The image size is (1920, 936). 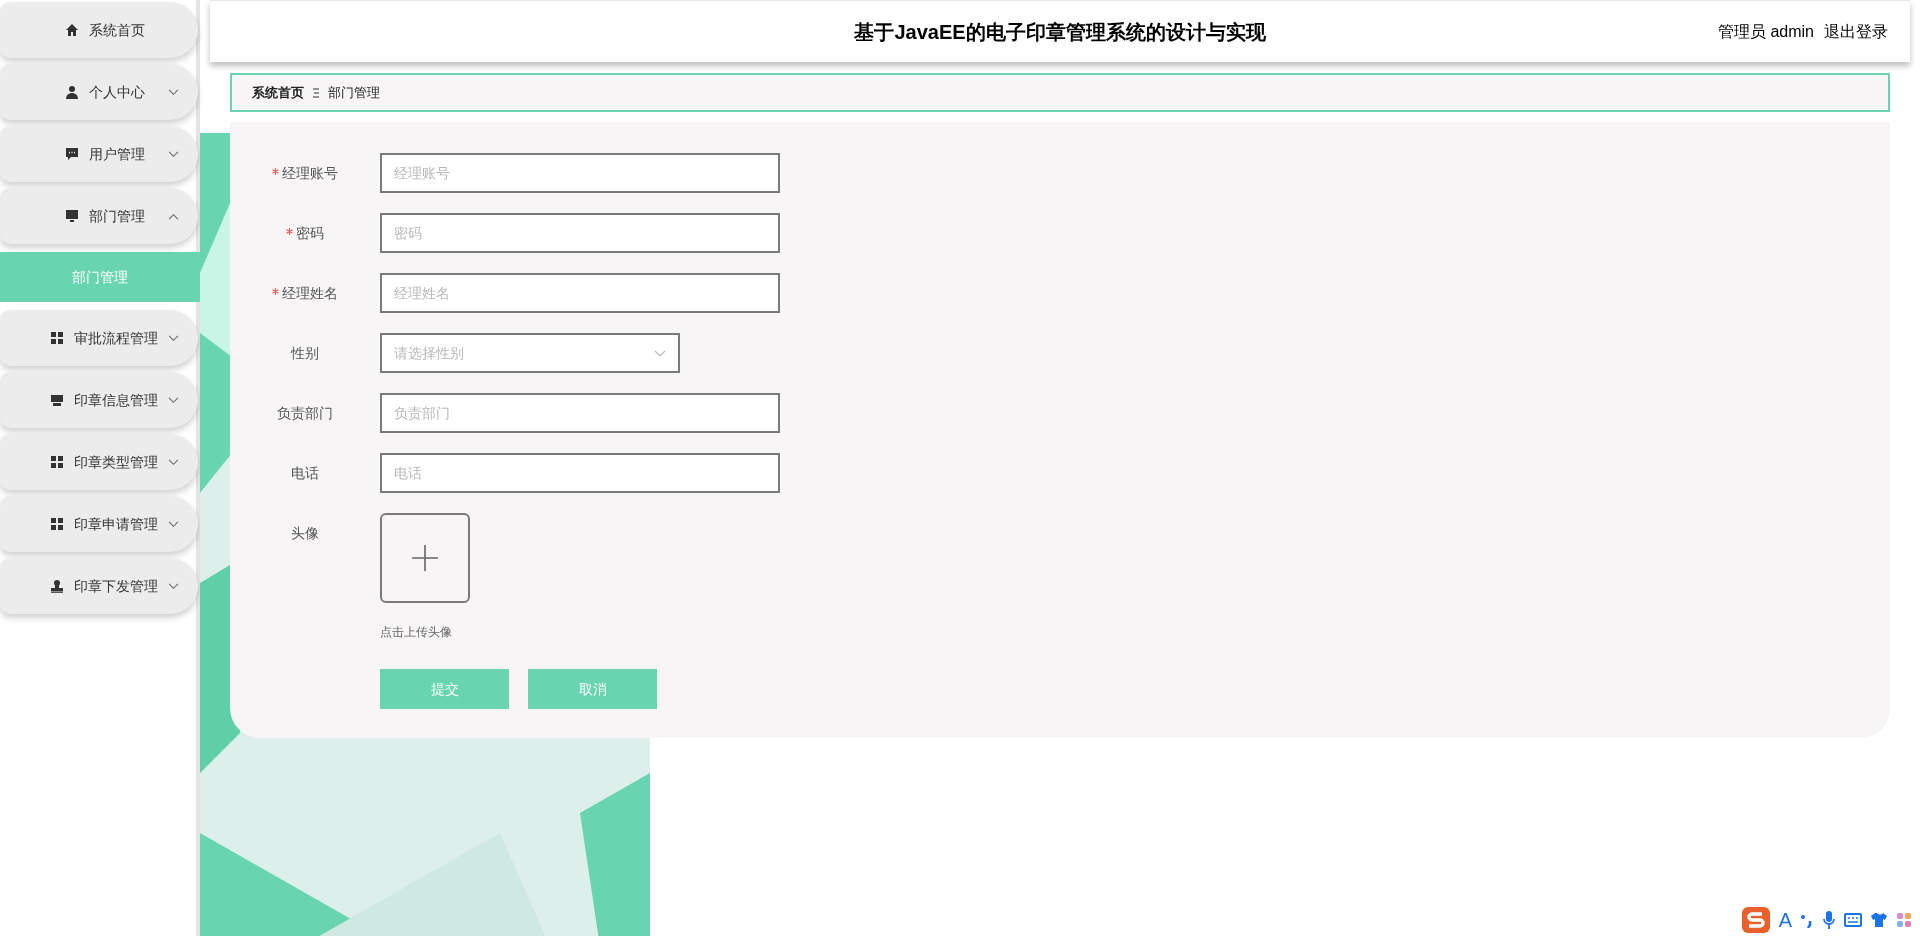 I want to click on input-field: 密码, so click(x=580, y=233).